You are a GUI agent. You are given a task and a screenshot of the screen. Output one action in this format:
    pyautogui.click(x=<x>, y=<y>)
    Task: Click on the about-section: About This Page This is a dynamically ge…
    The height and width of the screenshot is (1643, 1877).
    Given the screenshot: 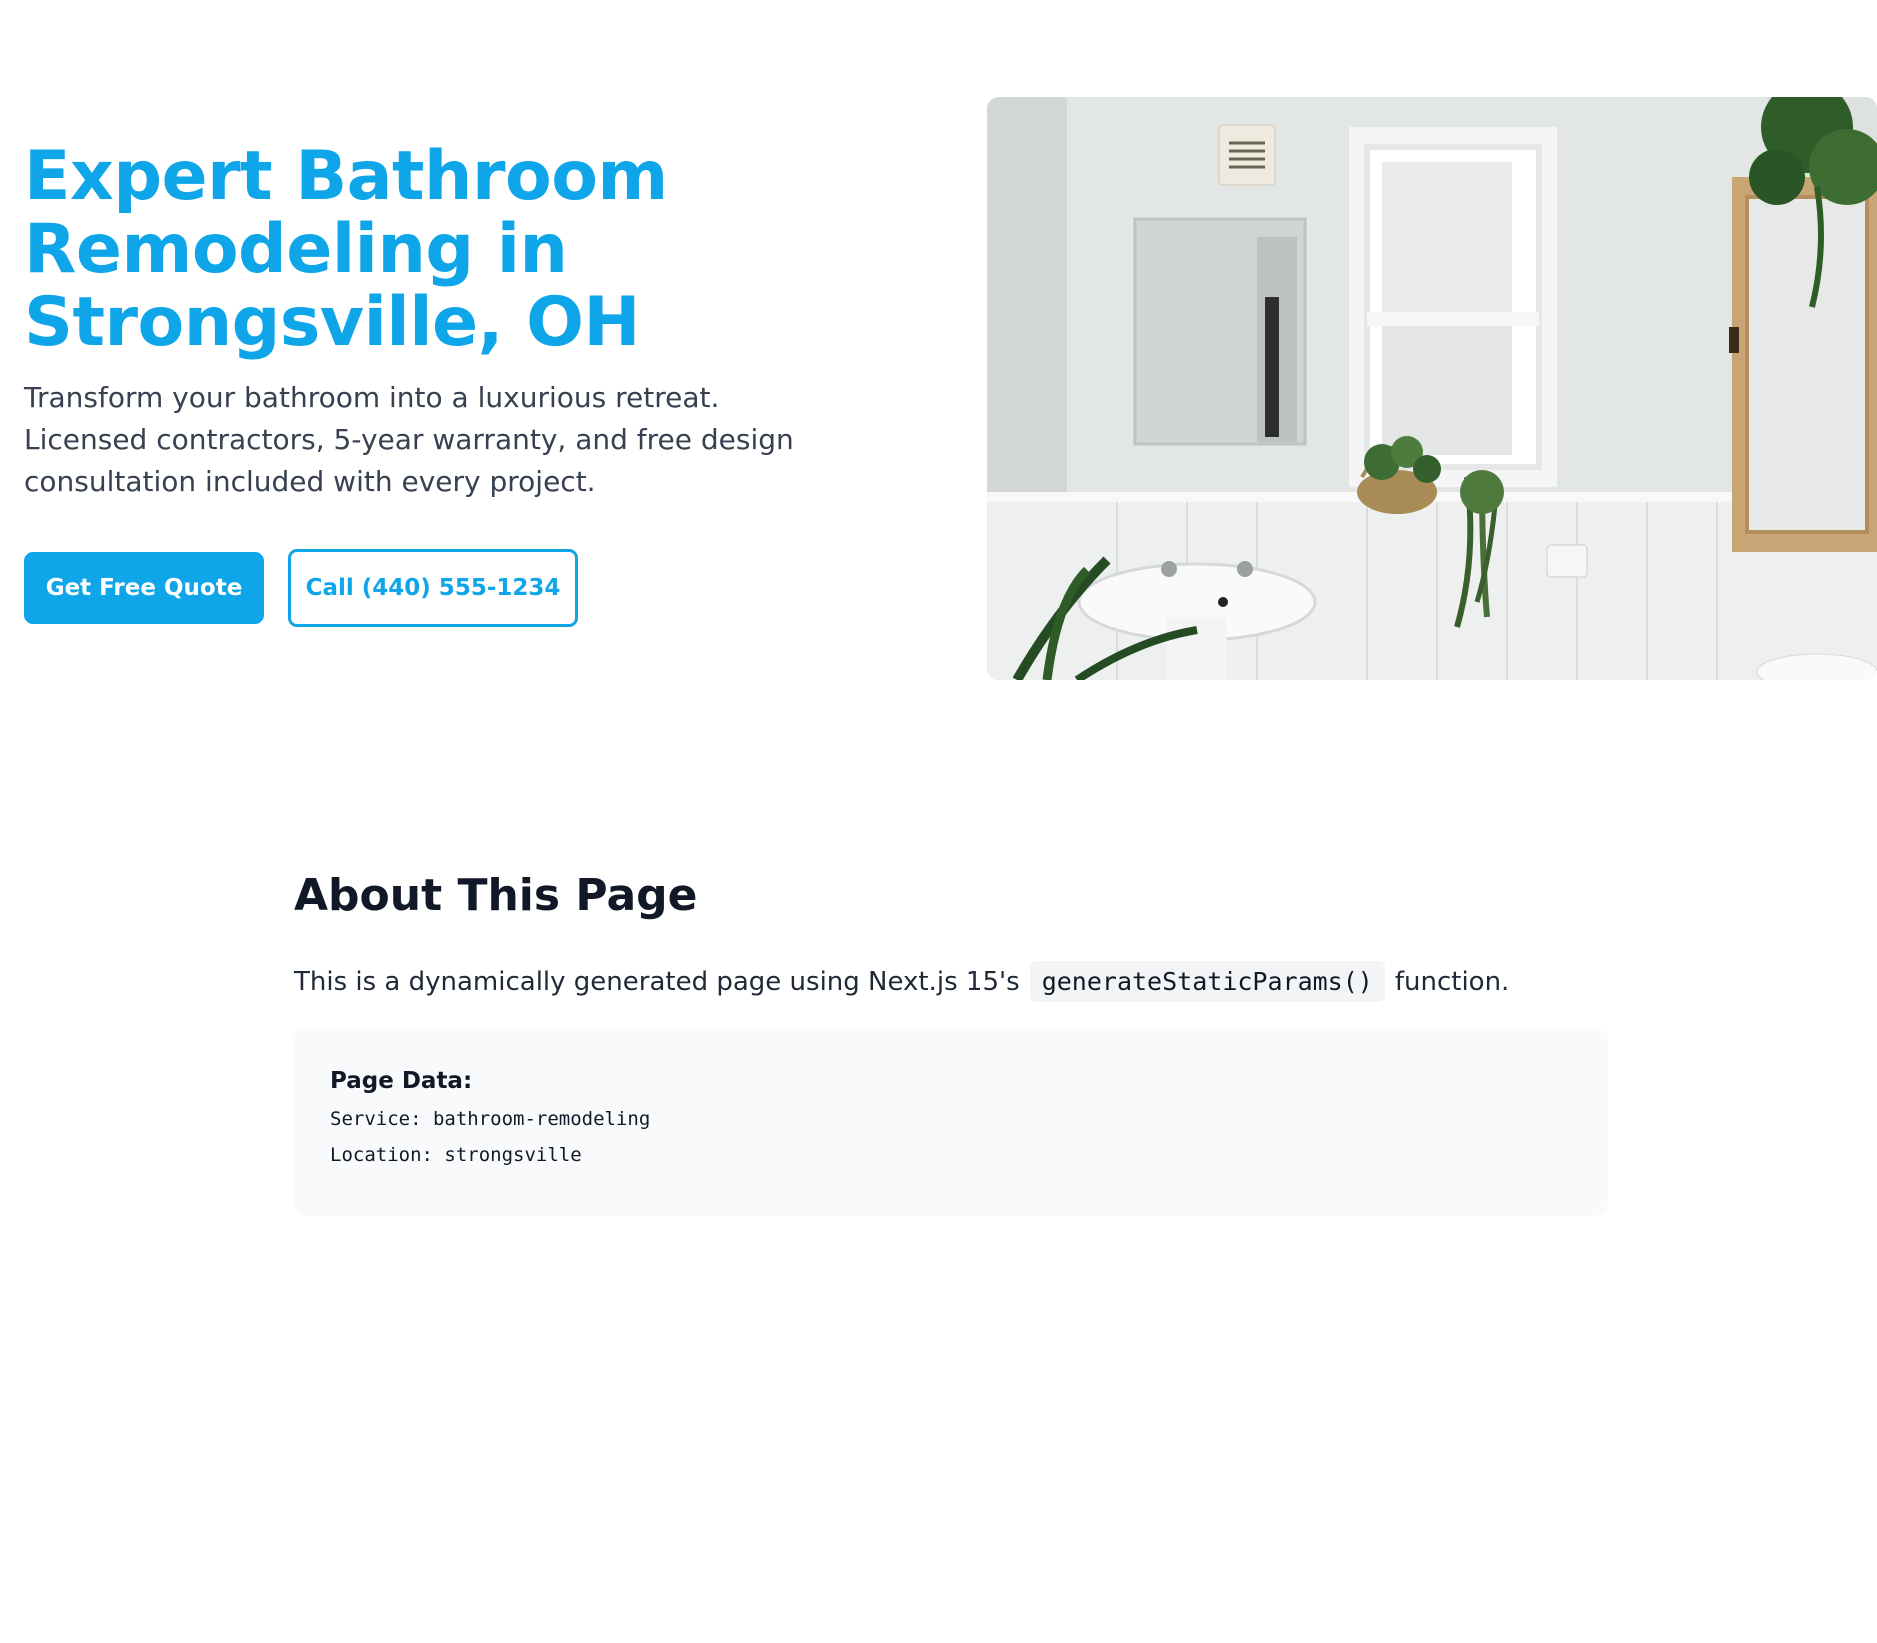 What is the action you would take?
    pyautogui.click(x=951, y=1043)
    